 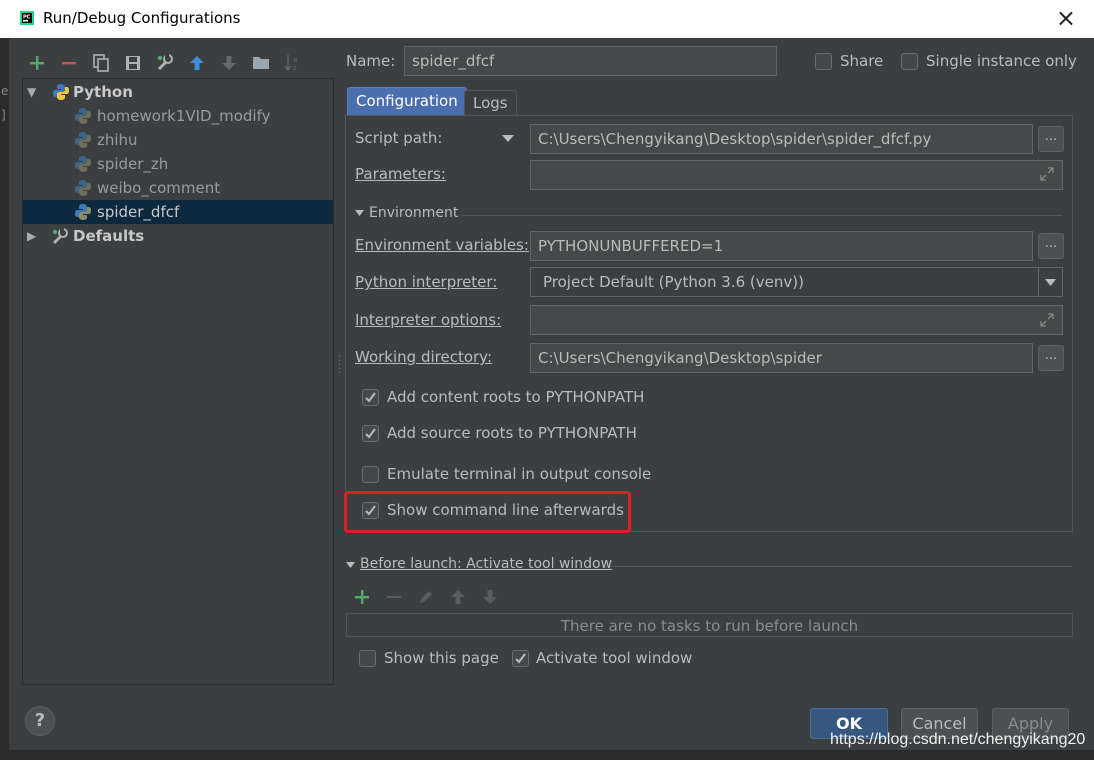 What do you see at coordinates (4, 399) in the screenshot?
I see `background-edge: e ]` at bounding box center [4, 399].